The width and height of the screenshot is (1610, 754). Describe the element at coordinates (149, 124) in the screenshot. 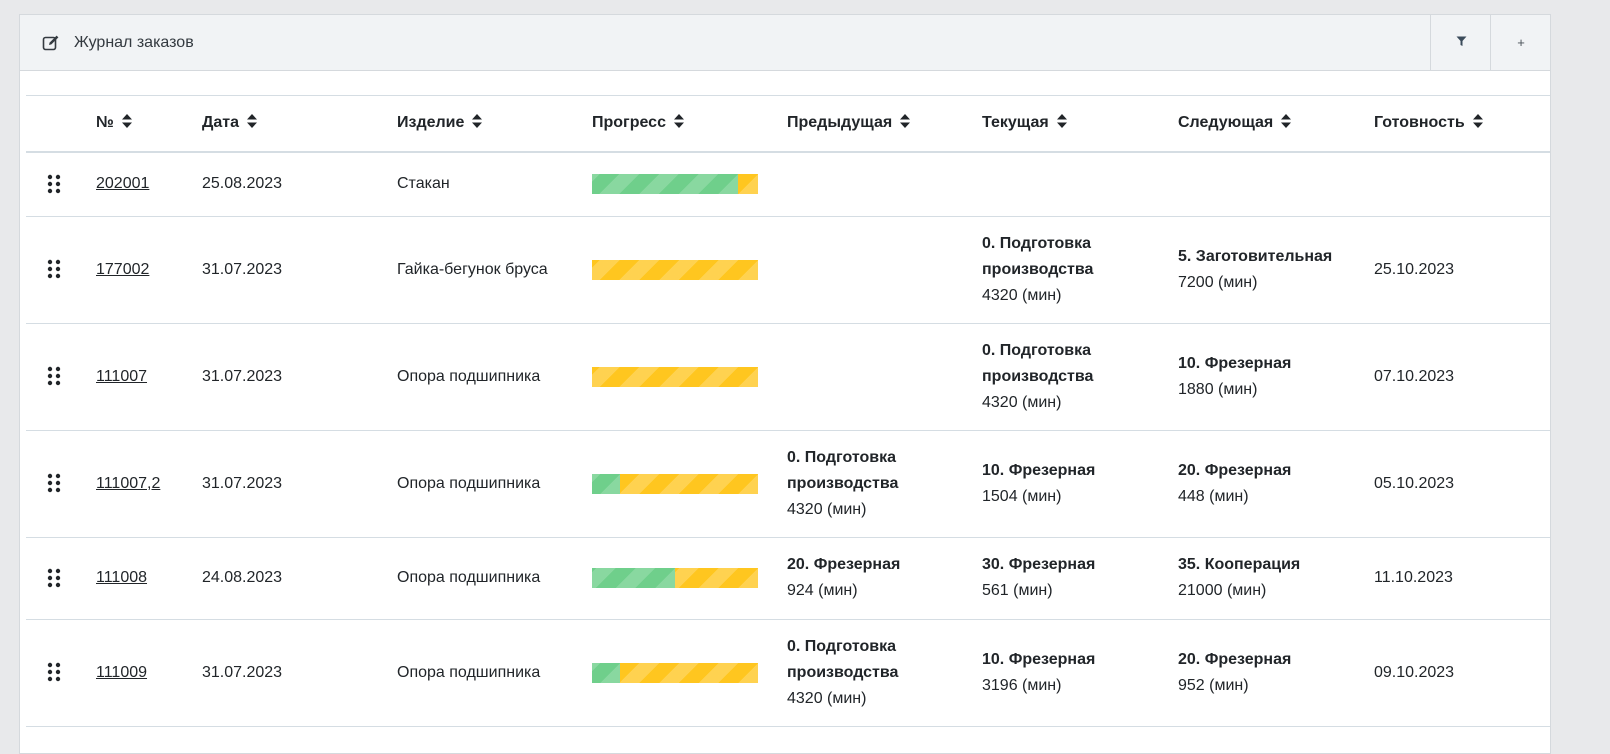

I see `column-header-number: №` at that location.